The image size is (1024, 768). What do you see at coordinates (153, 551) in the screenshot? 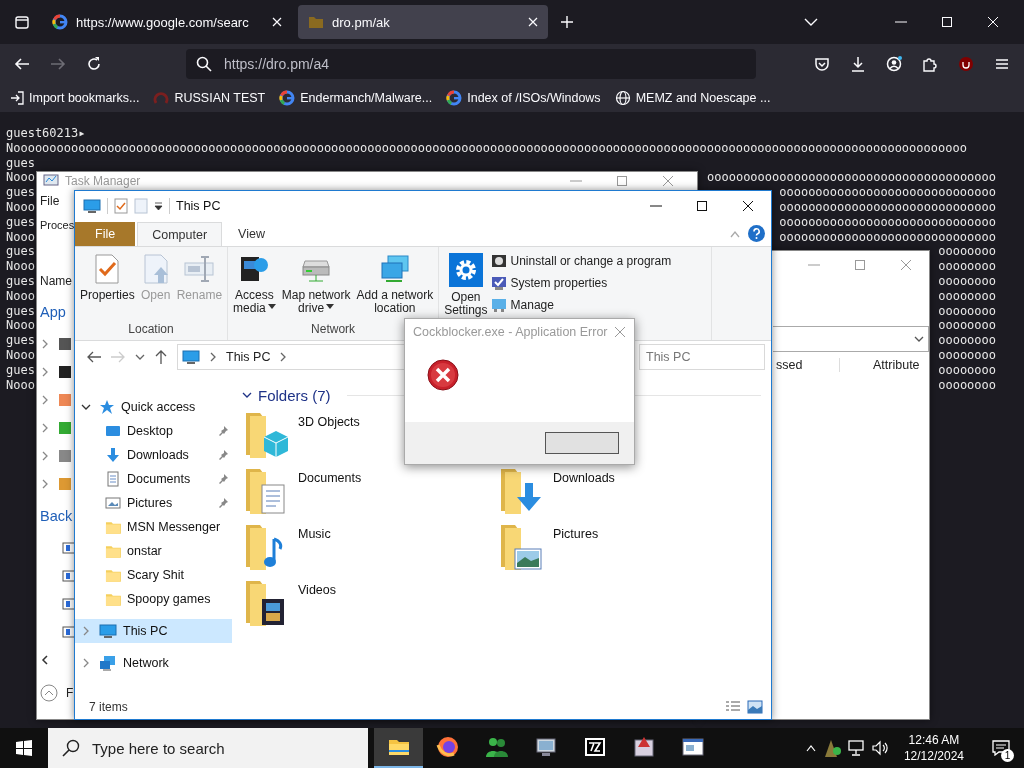
I see `nav-item: onstar` at bounding box center [153, 551].